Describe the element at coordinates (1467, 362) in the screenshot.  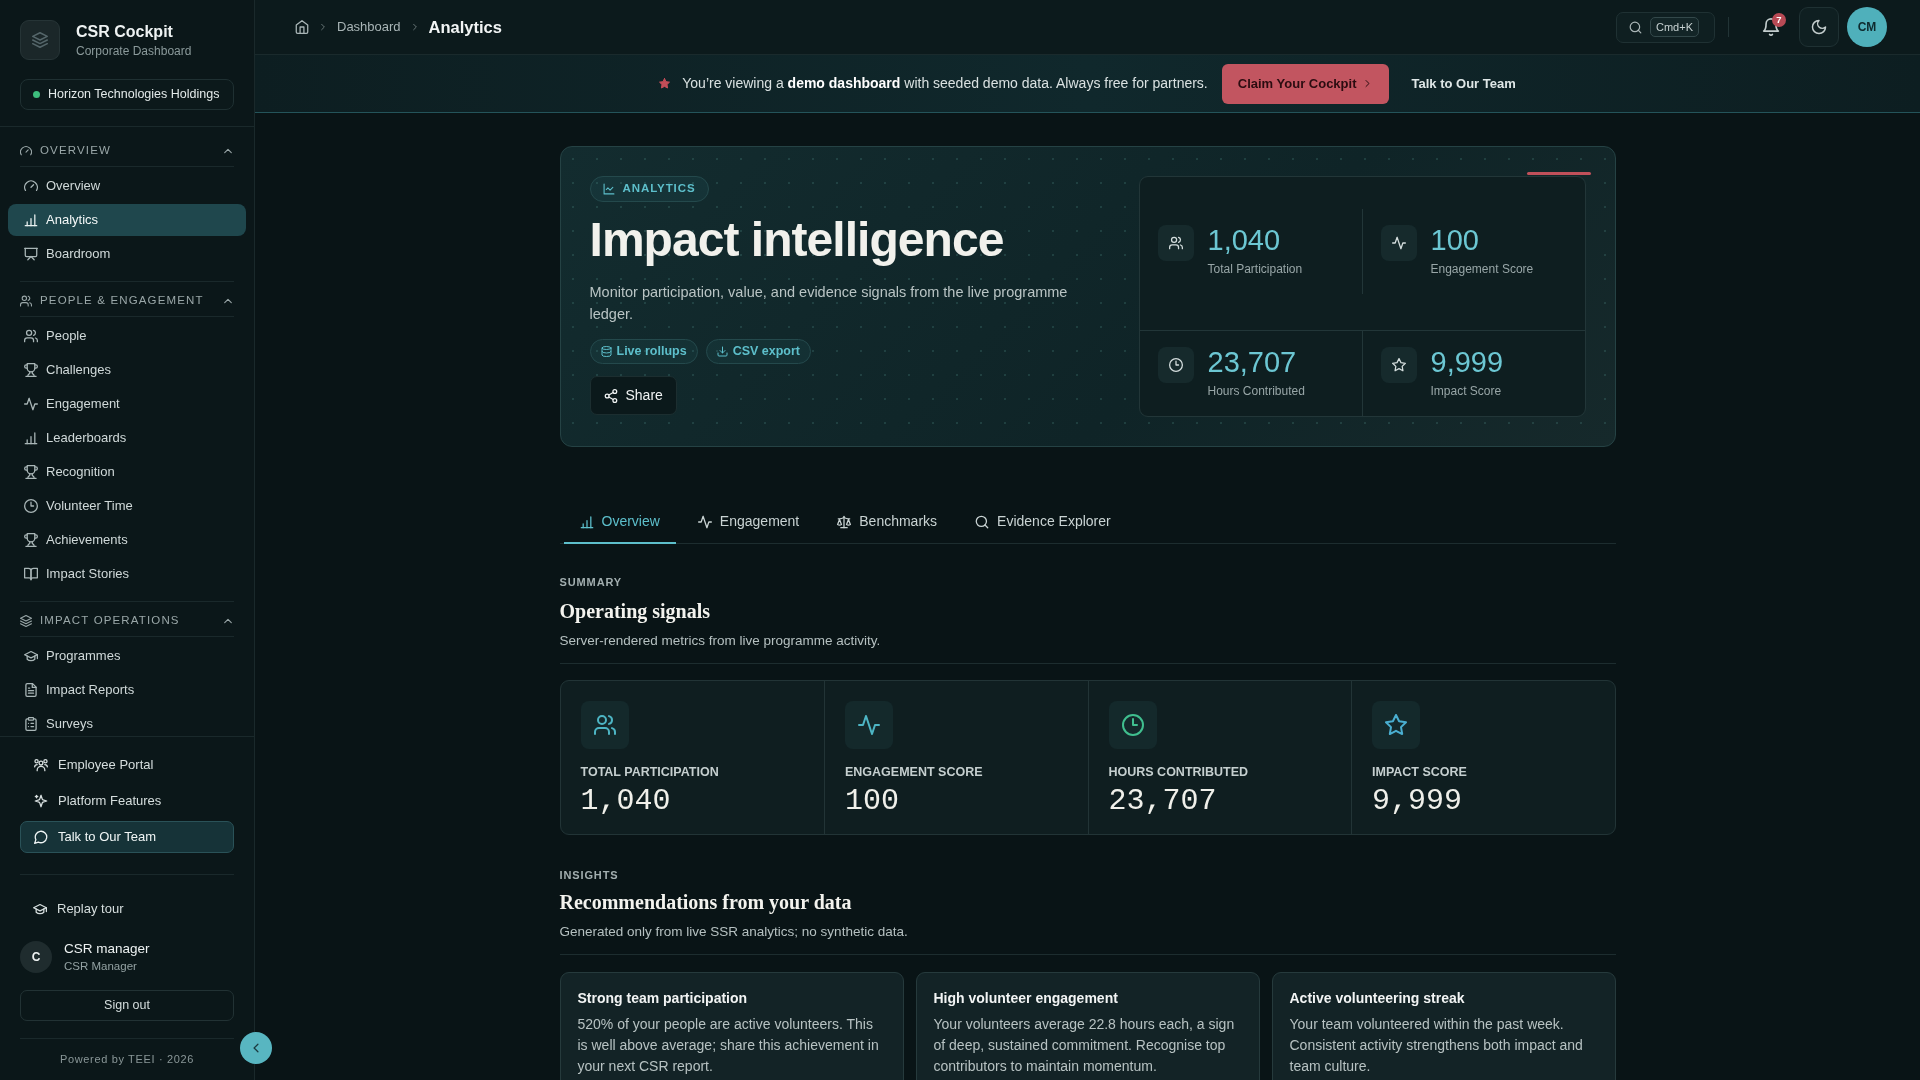
I see `stat-value: 9,999` at that location.